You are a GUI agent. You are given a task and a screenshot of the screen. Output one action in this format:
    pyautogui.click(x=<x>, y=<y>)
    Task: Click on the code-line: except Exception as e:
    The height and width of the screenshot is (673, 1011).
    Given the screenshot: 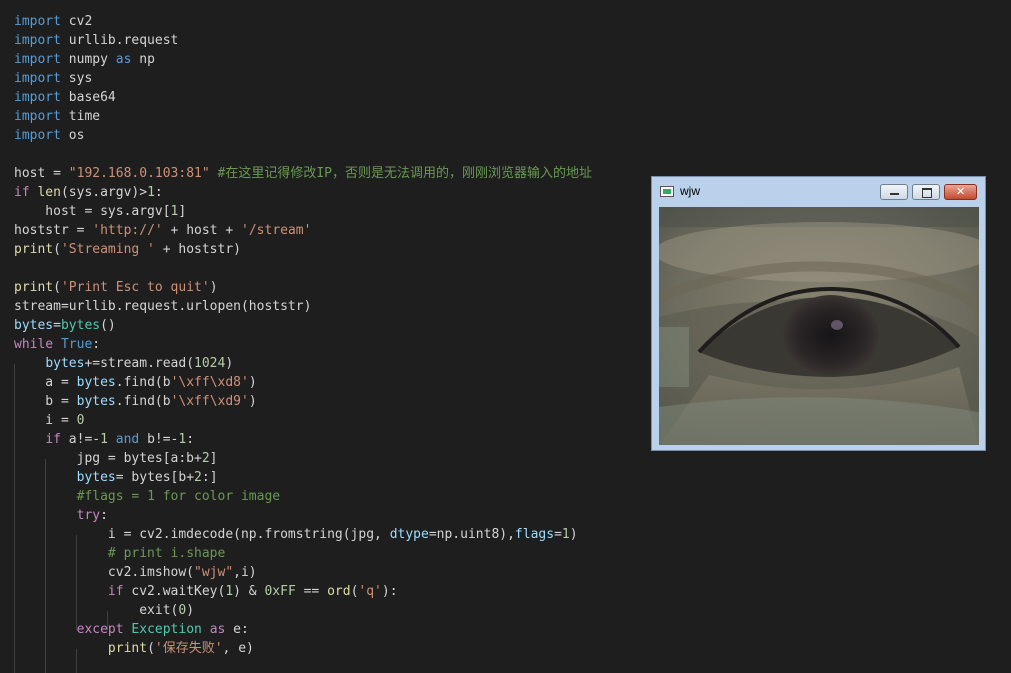 What is the action you would take?
    pyautogui.click(x=131, y=629)
    